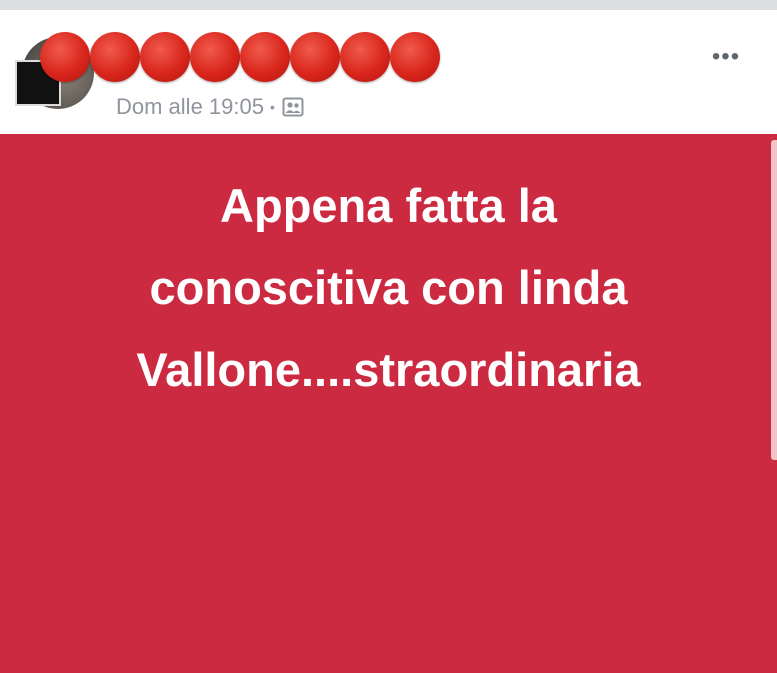 The height and width of the screenshot is (673, 777). What do you see at coordinates (388, 205) in the screenshot?
I see `status-line: Appena fatta la` at bounding box center [388, 205].